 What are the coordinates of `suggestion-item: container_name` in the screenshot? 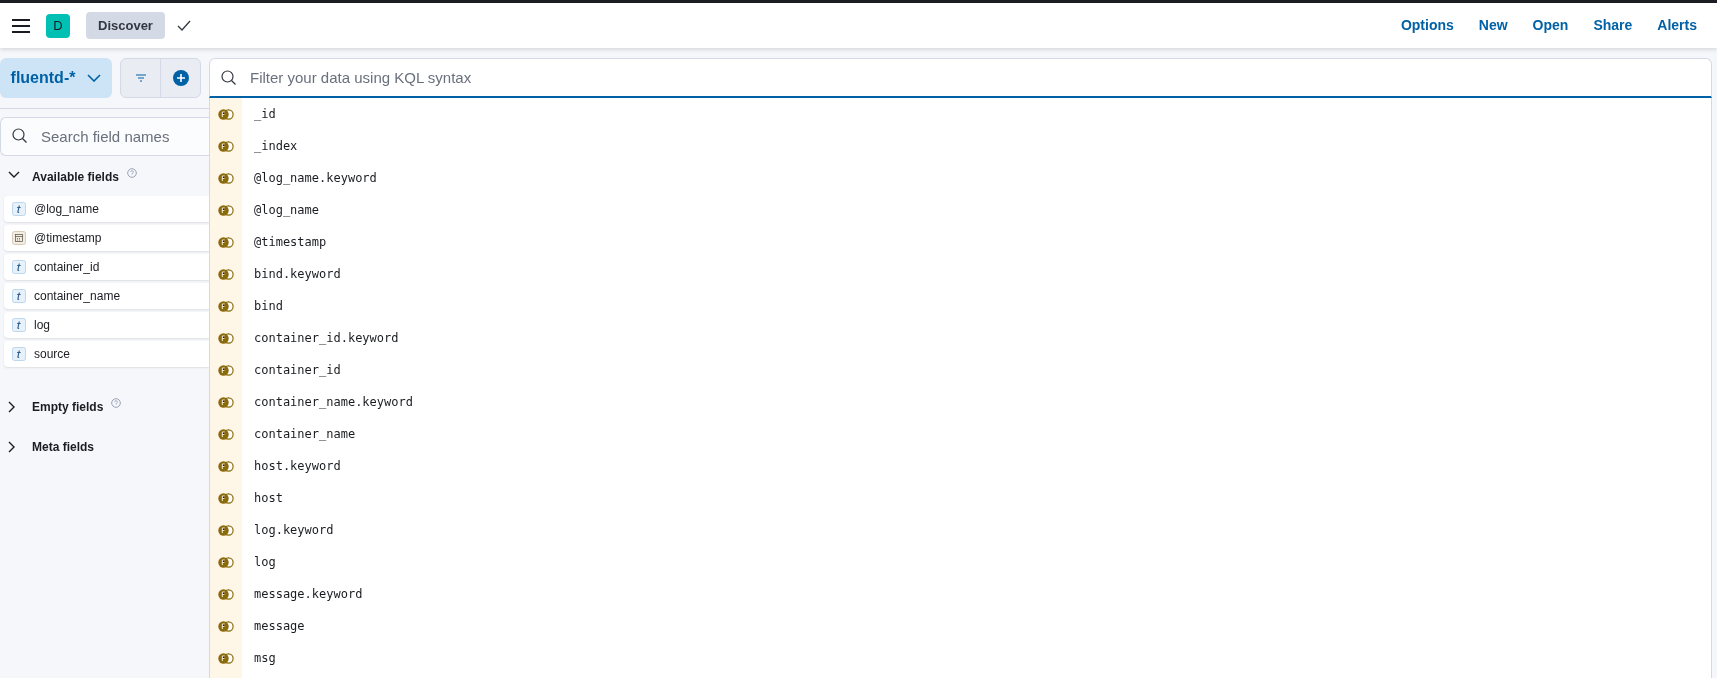 It's located at (960, 434).